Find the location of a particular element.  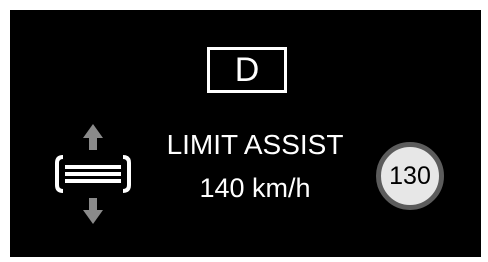

speed-limit-sign-icon: 130 is located at coordinates (410, 176).